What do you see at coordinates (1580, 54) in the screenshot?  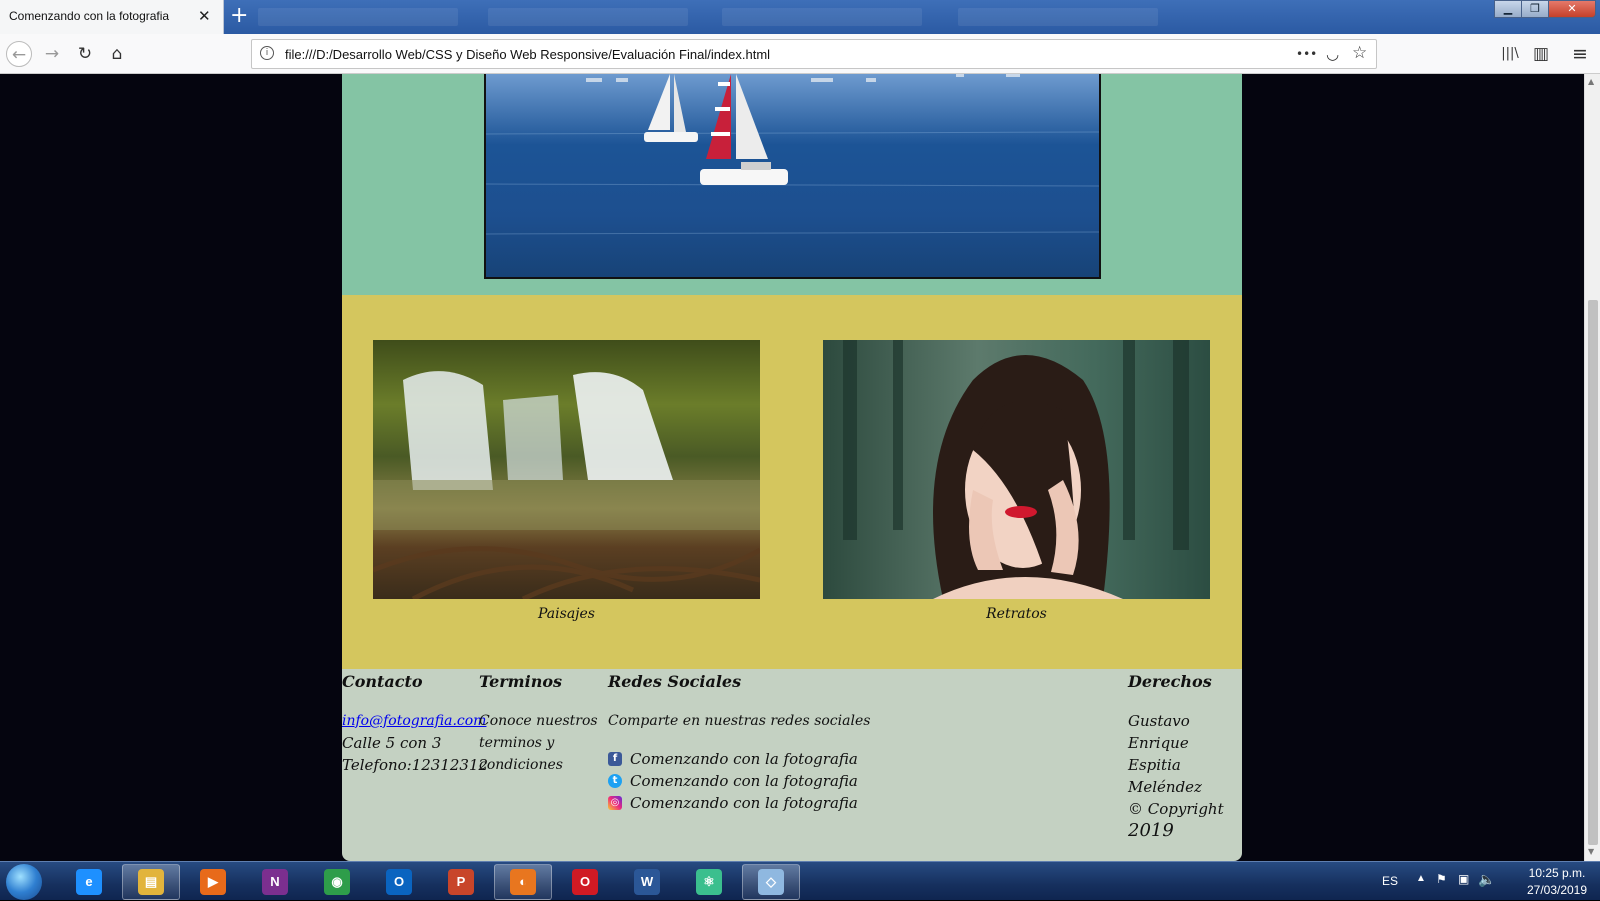 I see `menu-icon: ≡` at bounding box center [1580, 54].